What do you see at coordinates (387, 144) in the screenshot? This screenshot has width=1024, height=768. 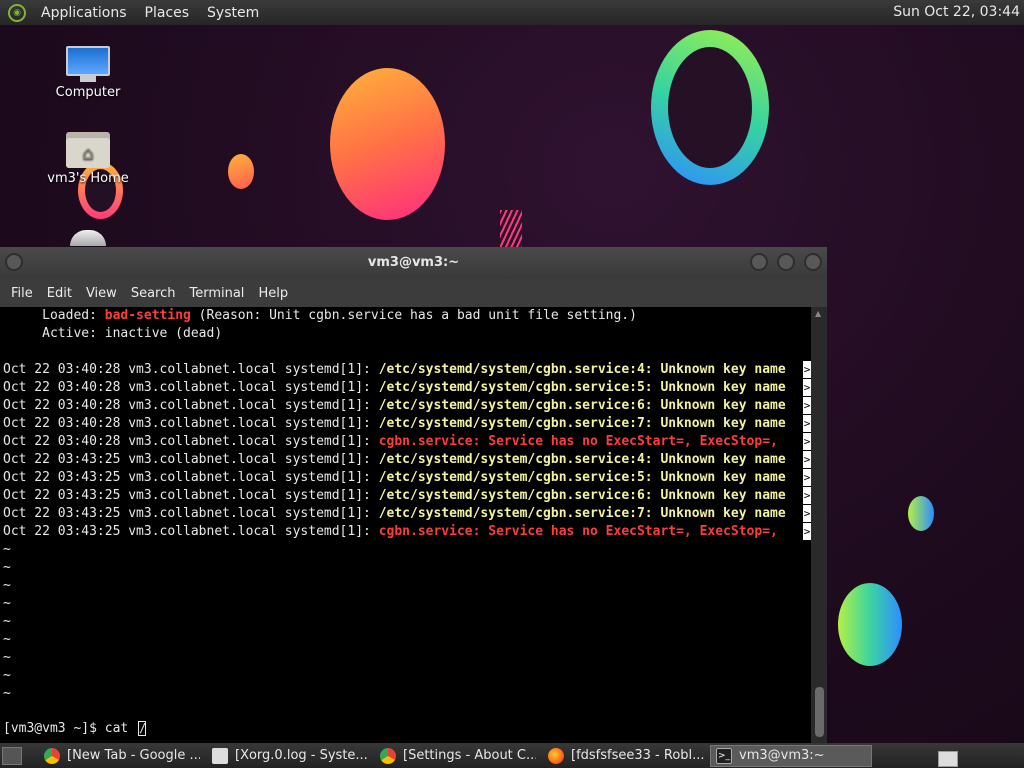 I see `wallpaper-orange-oval` at bounding box center [387, 144].